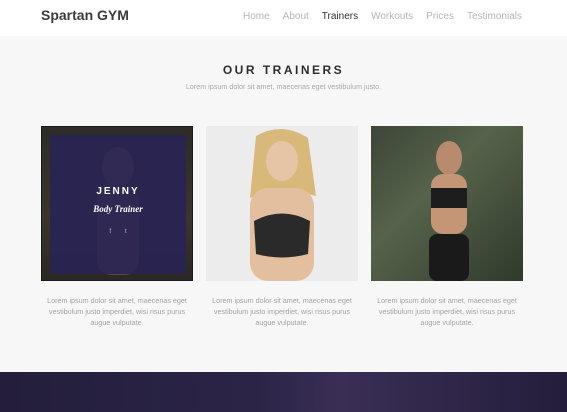 Image resolution: width=567 pixels, height=412 pixels. What do you see at coordinates (126, 232) in the screenshot?
I see `twitter-icon: t` at bounding box center [126, 232].